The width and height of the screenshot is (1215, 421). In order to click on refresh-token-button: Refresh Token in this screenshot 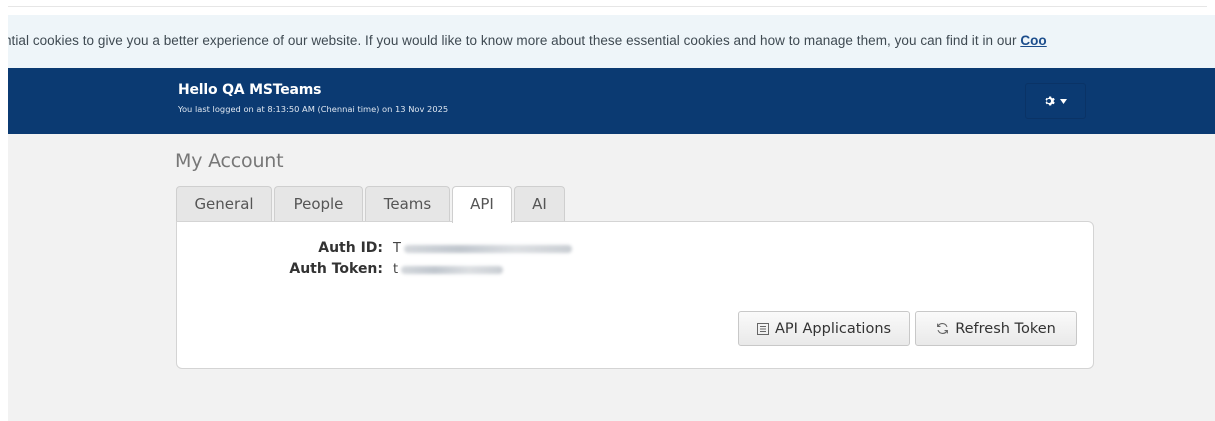, I will do `click(996, 328)`.